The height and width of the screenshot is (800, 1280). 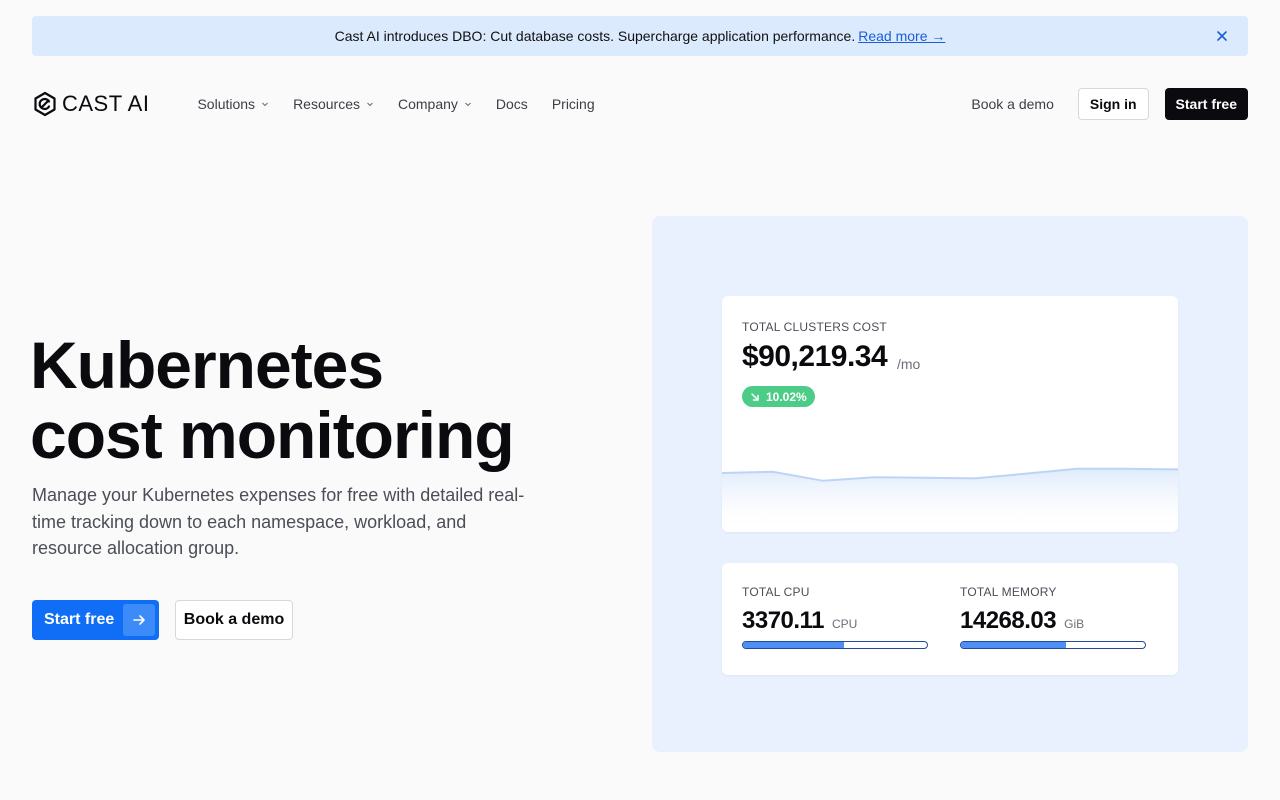 I want to click on nav-item-solutions: Solutions, so click(x=233, y=104).